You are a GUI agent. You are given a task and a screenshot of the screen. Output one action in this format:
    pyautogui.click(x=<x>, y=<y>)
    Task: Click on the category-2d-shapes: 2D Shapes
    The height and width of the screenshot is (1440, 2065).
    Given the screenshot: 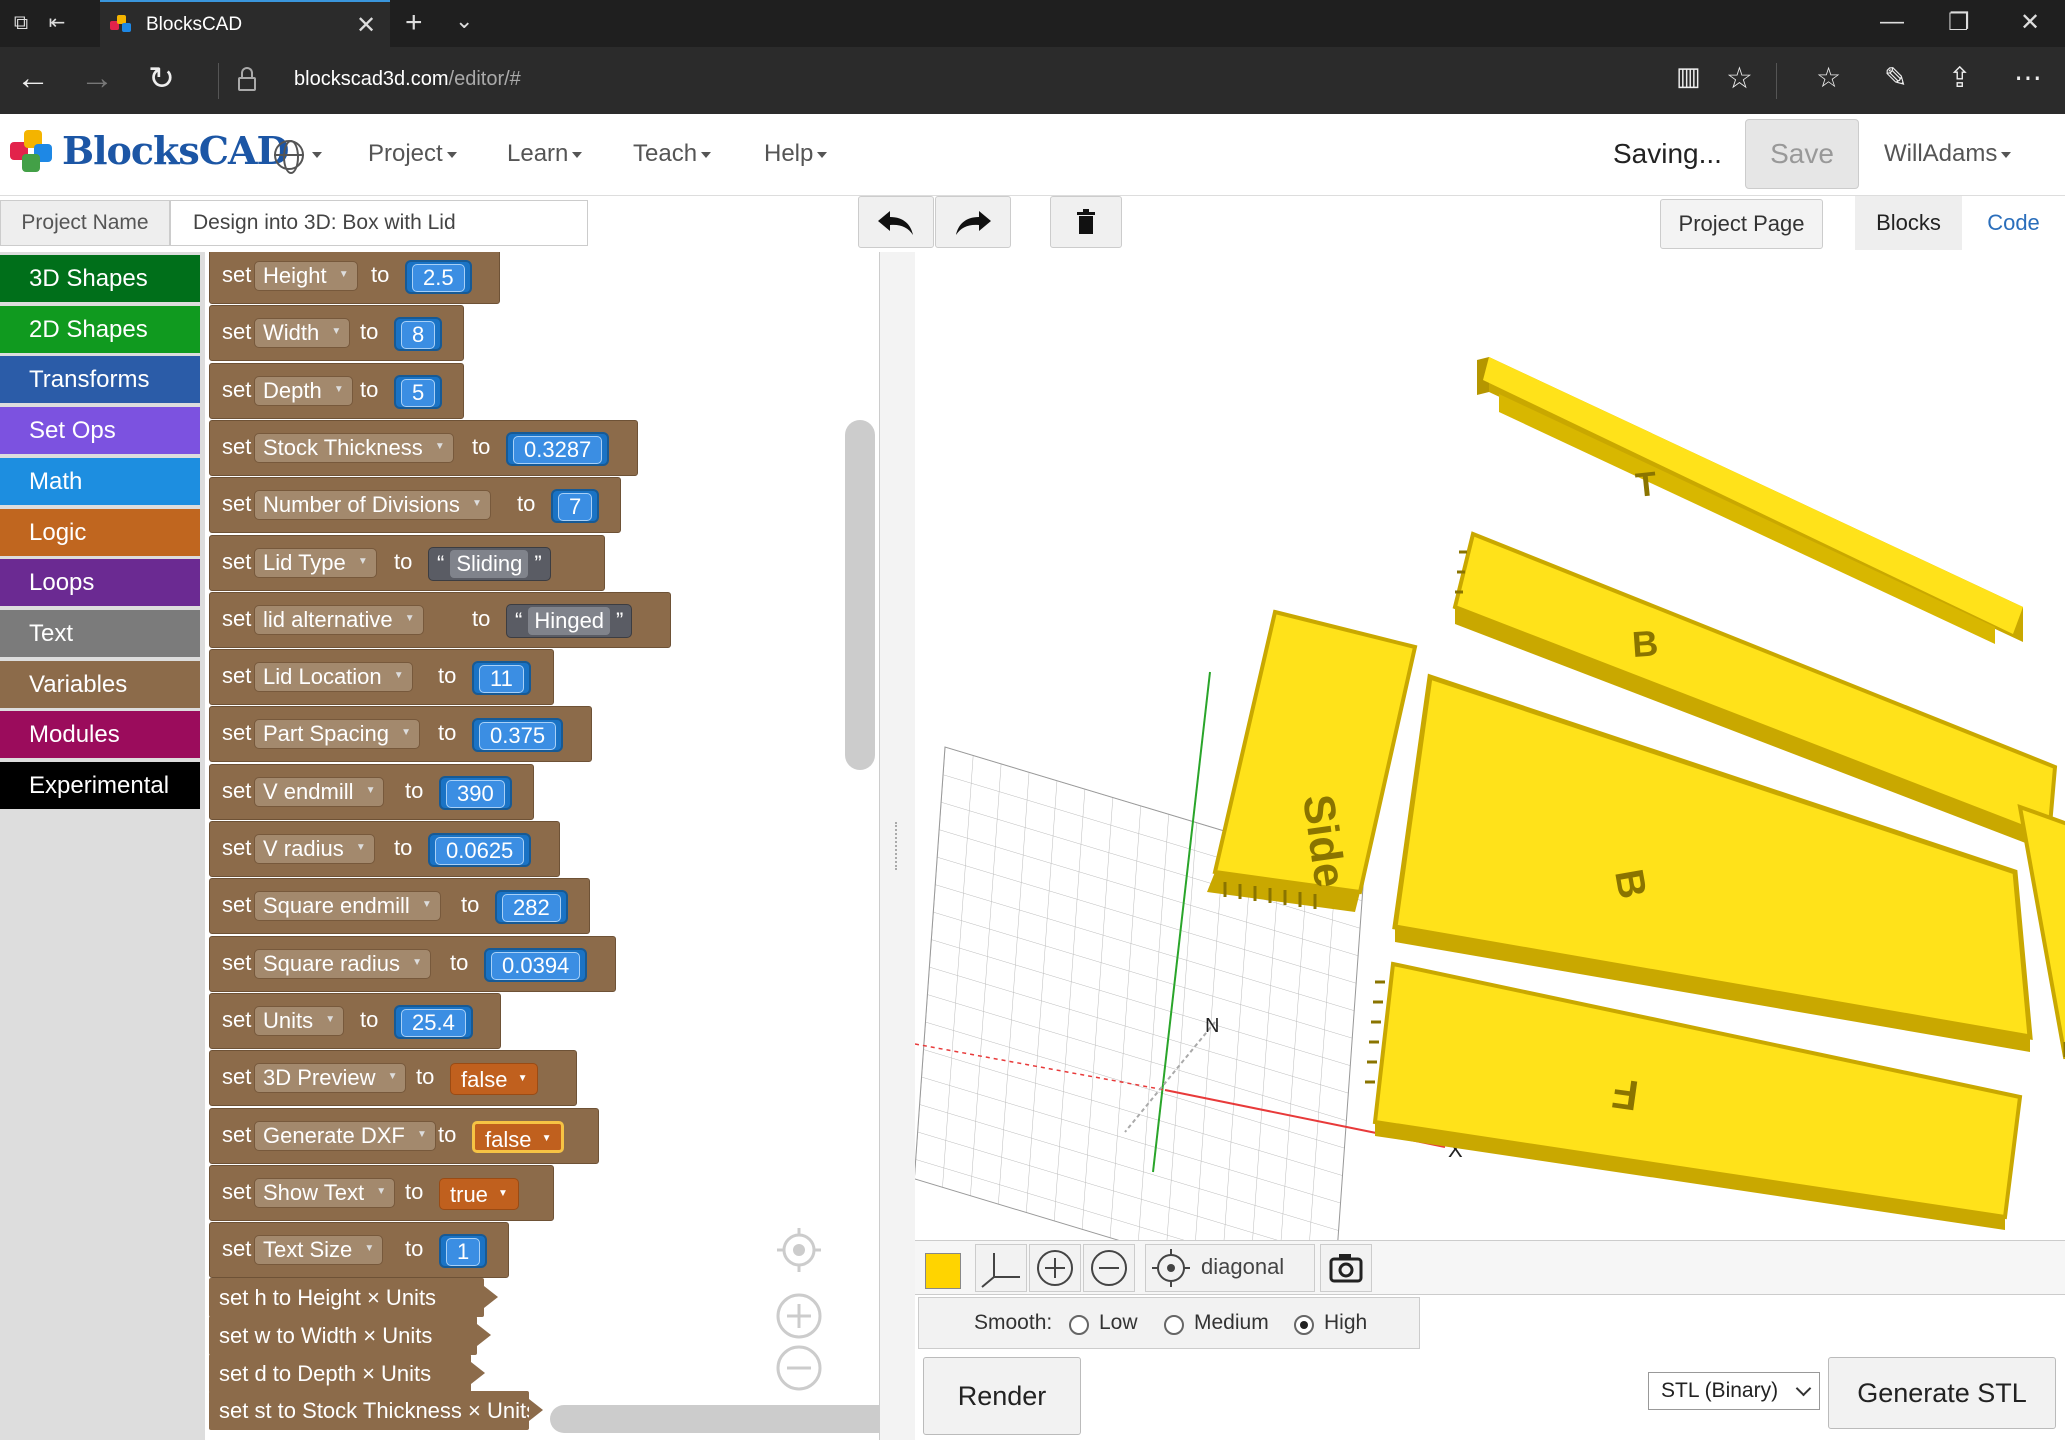 What is the action you would take?
    pyautogui.click(x=100, y=329)
    